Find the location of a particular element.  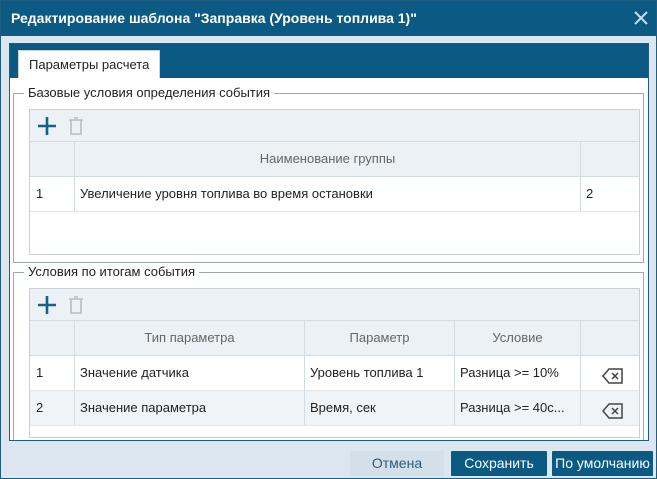

cancel-button: Отмена is located at coordinates (397, 463).